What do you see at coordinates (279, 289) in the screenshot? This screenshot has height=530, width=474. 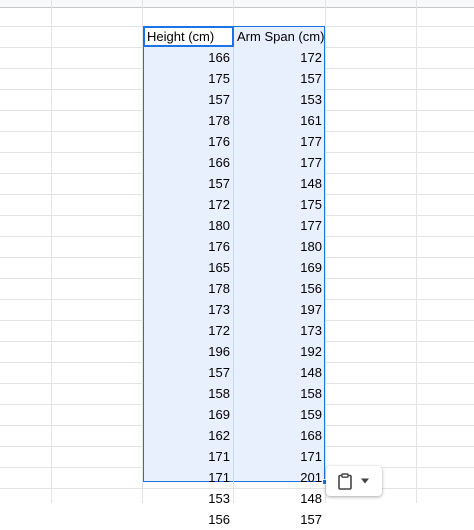 I see `arm-span-cell: 156` at bounding box center [279, 289].